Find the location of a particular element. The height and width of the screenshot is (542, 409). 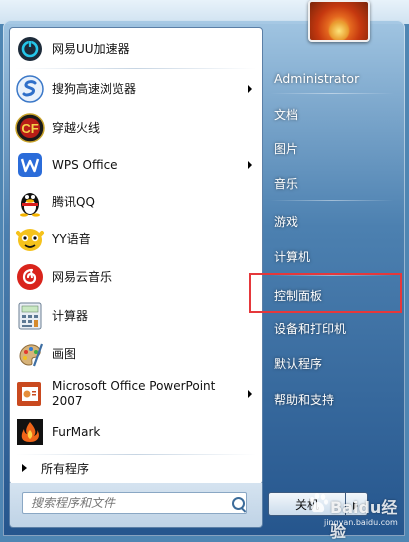

program-sogou-browser: 搜狗高速浏览器 is located at coordinates (136, 89).